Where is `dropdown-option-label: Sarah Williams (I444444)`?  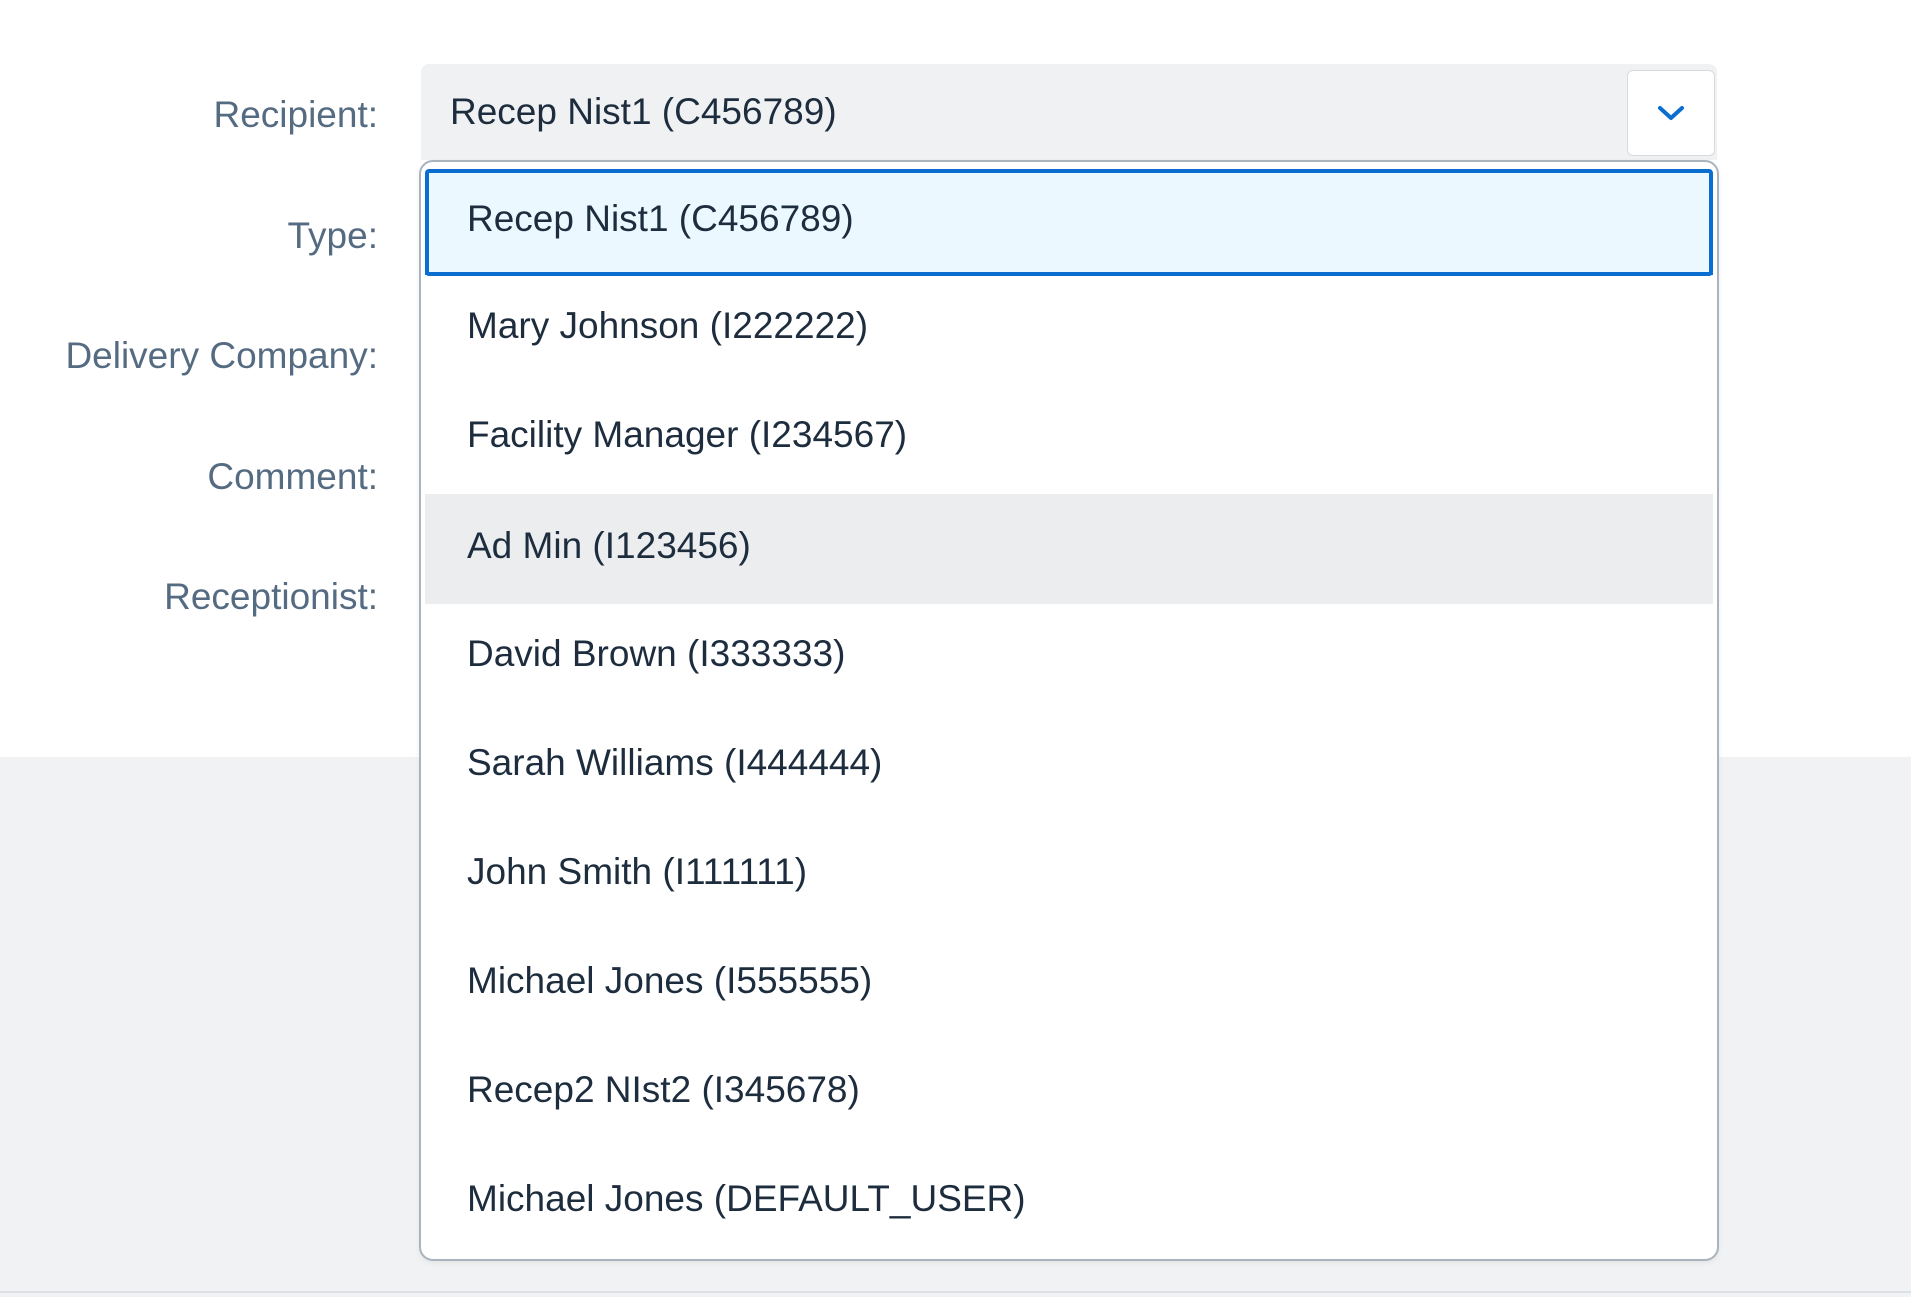 dropdown-option-label: Sarah Williams (I444444) is located at coordinates (675, 762).